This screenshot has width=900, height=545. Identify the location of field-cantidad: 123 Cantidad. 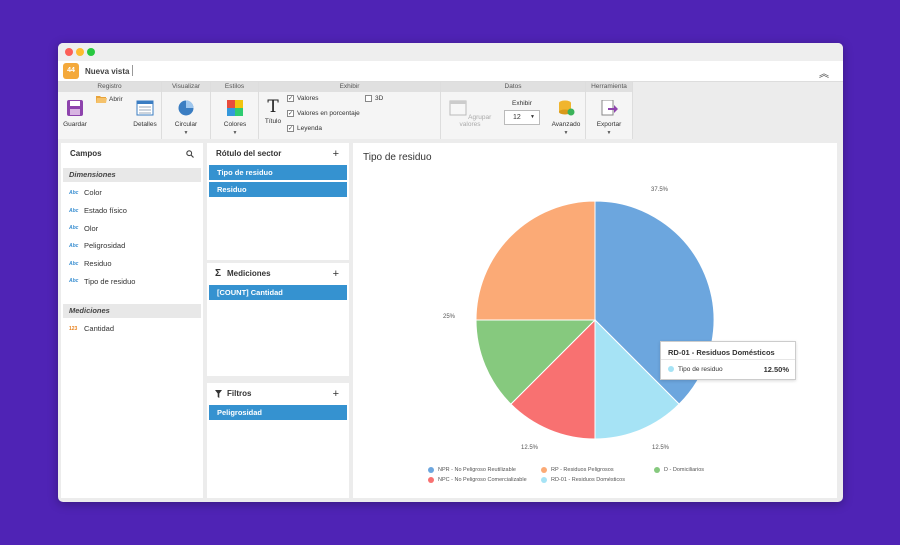
(132, 329).